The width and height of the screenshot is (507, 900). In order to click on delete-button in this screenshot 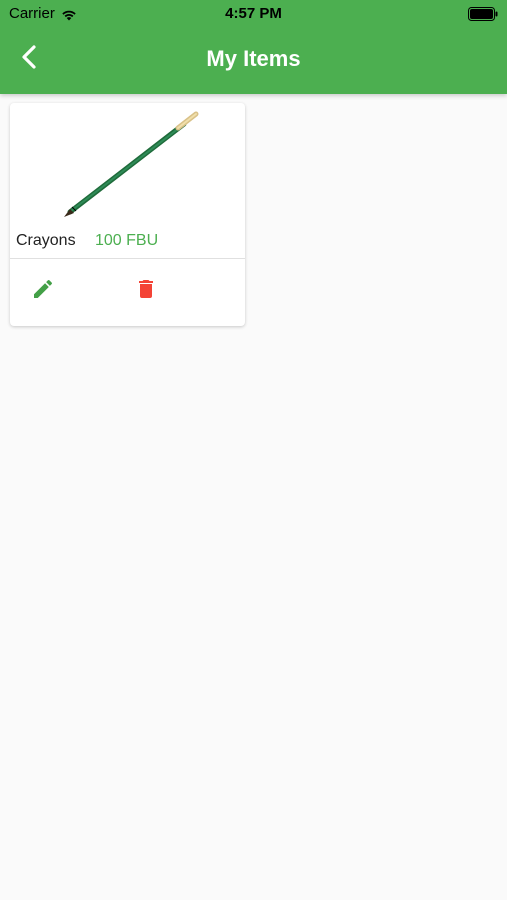, I will do `click(146, 291)`.